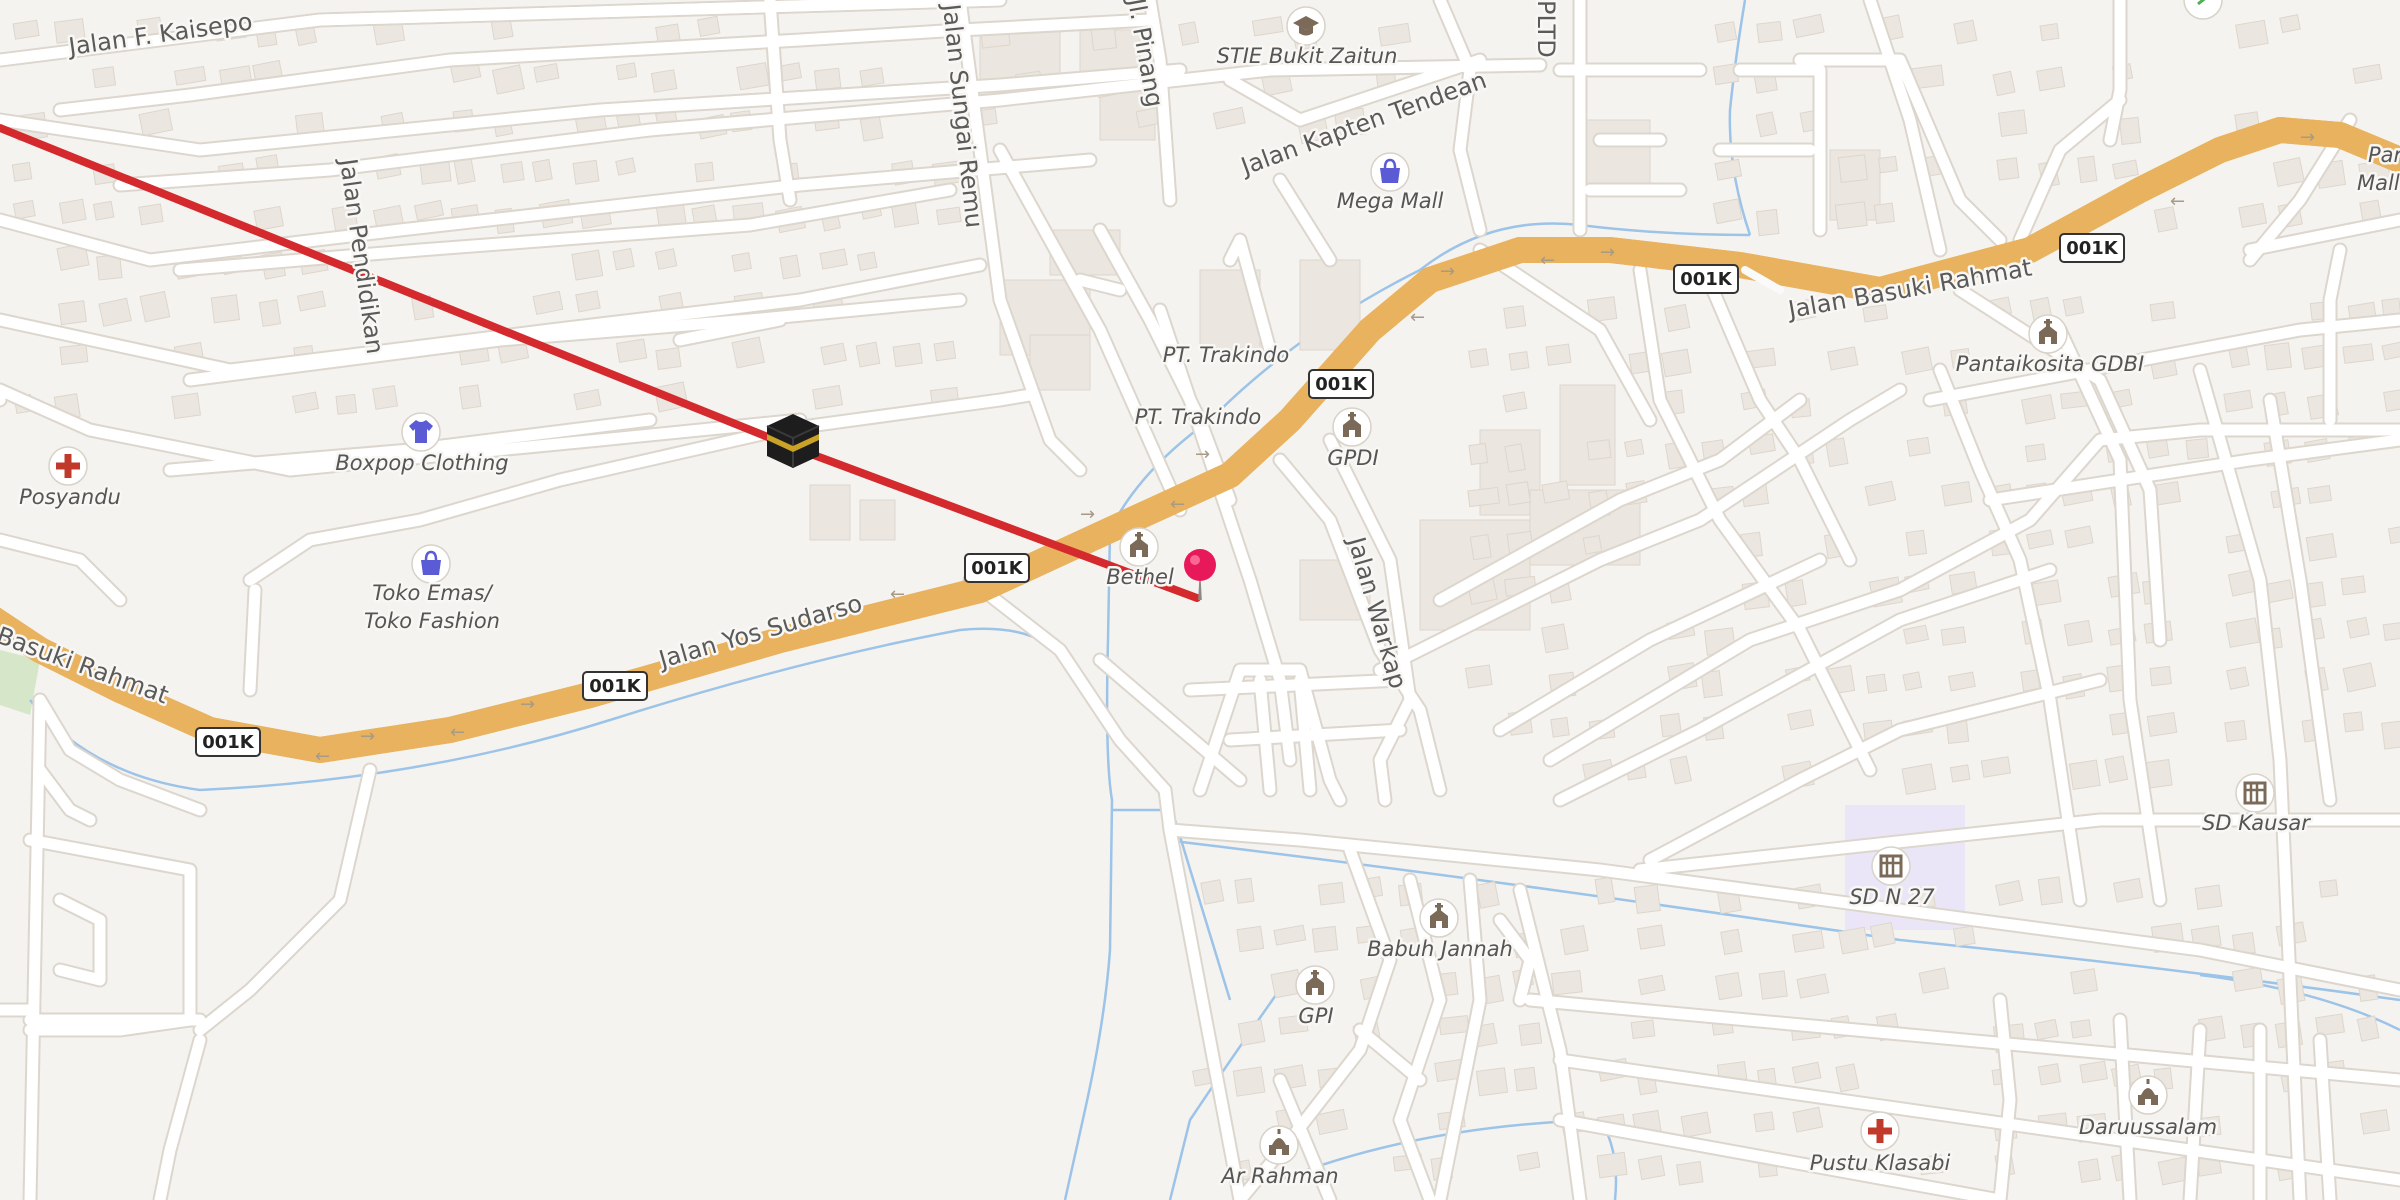  What do you see at coordinates (1315, 1016) in the screenshot?
I see `poi-label-gpi: GPI` at bounding box center [1315, 1016].